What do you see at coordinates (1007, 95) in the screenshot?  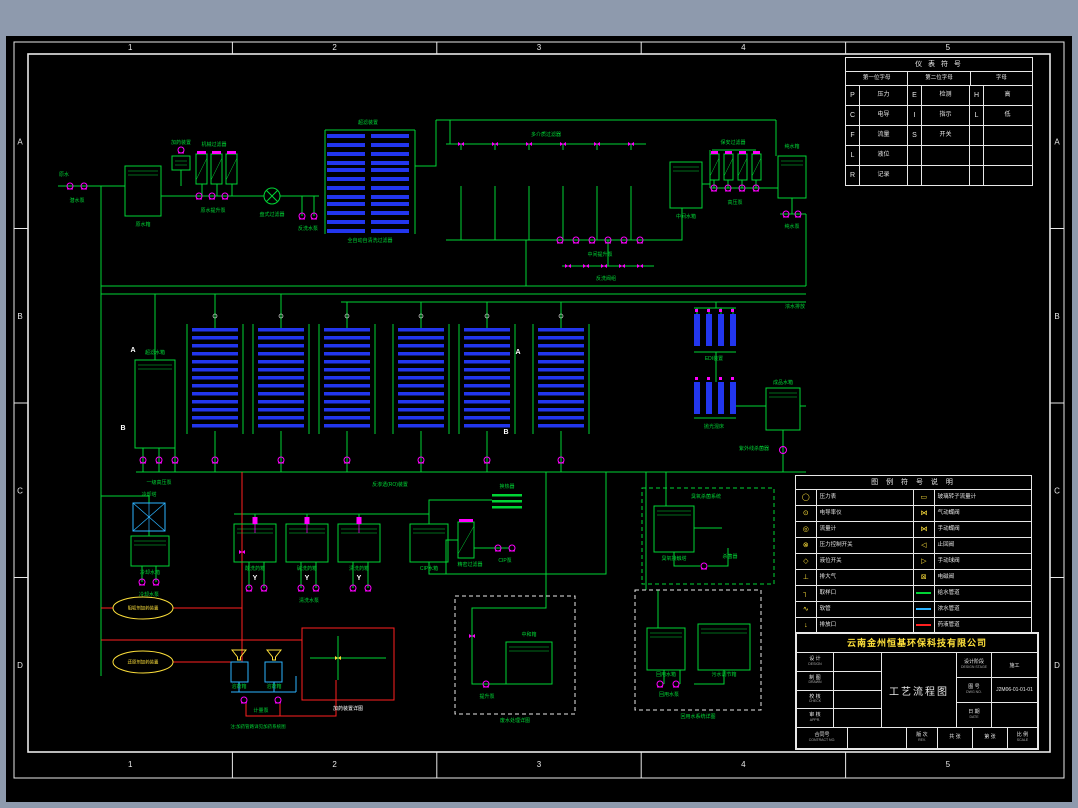 I see `itable-cell: 高` at bounding box center [1007, 95].